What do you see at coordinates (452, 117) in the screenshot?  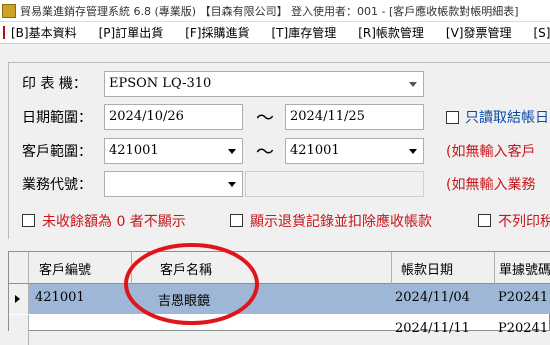 I see `only-closed-checkbox` at bounding box center [452, 117].